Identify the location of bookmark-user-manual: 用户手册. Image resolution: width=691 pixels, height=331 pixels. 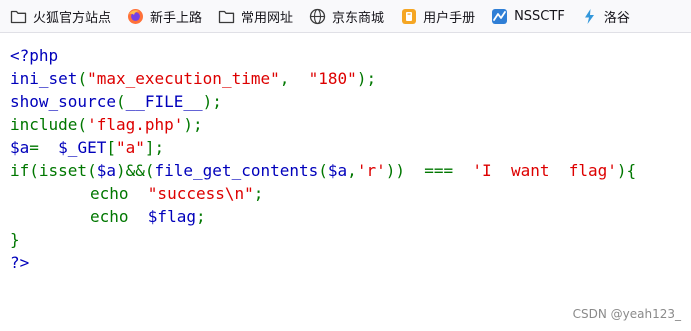
(437, 16).